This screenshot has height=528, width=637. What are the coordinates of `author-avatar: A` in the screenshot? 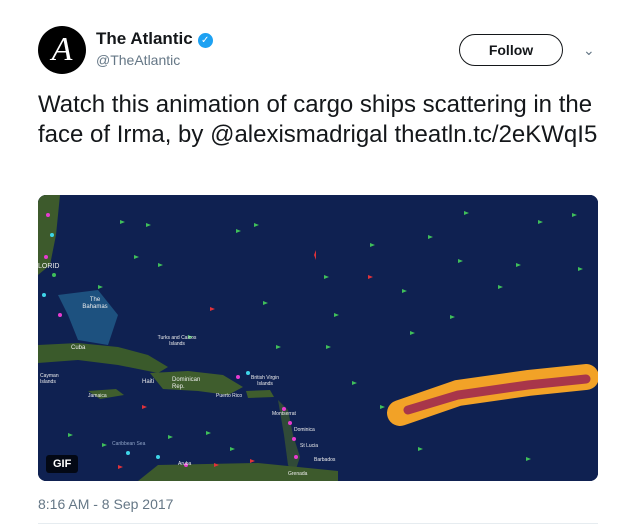 It's located at (62, 50).